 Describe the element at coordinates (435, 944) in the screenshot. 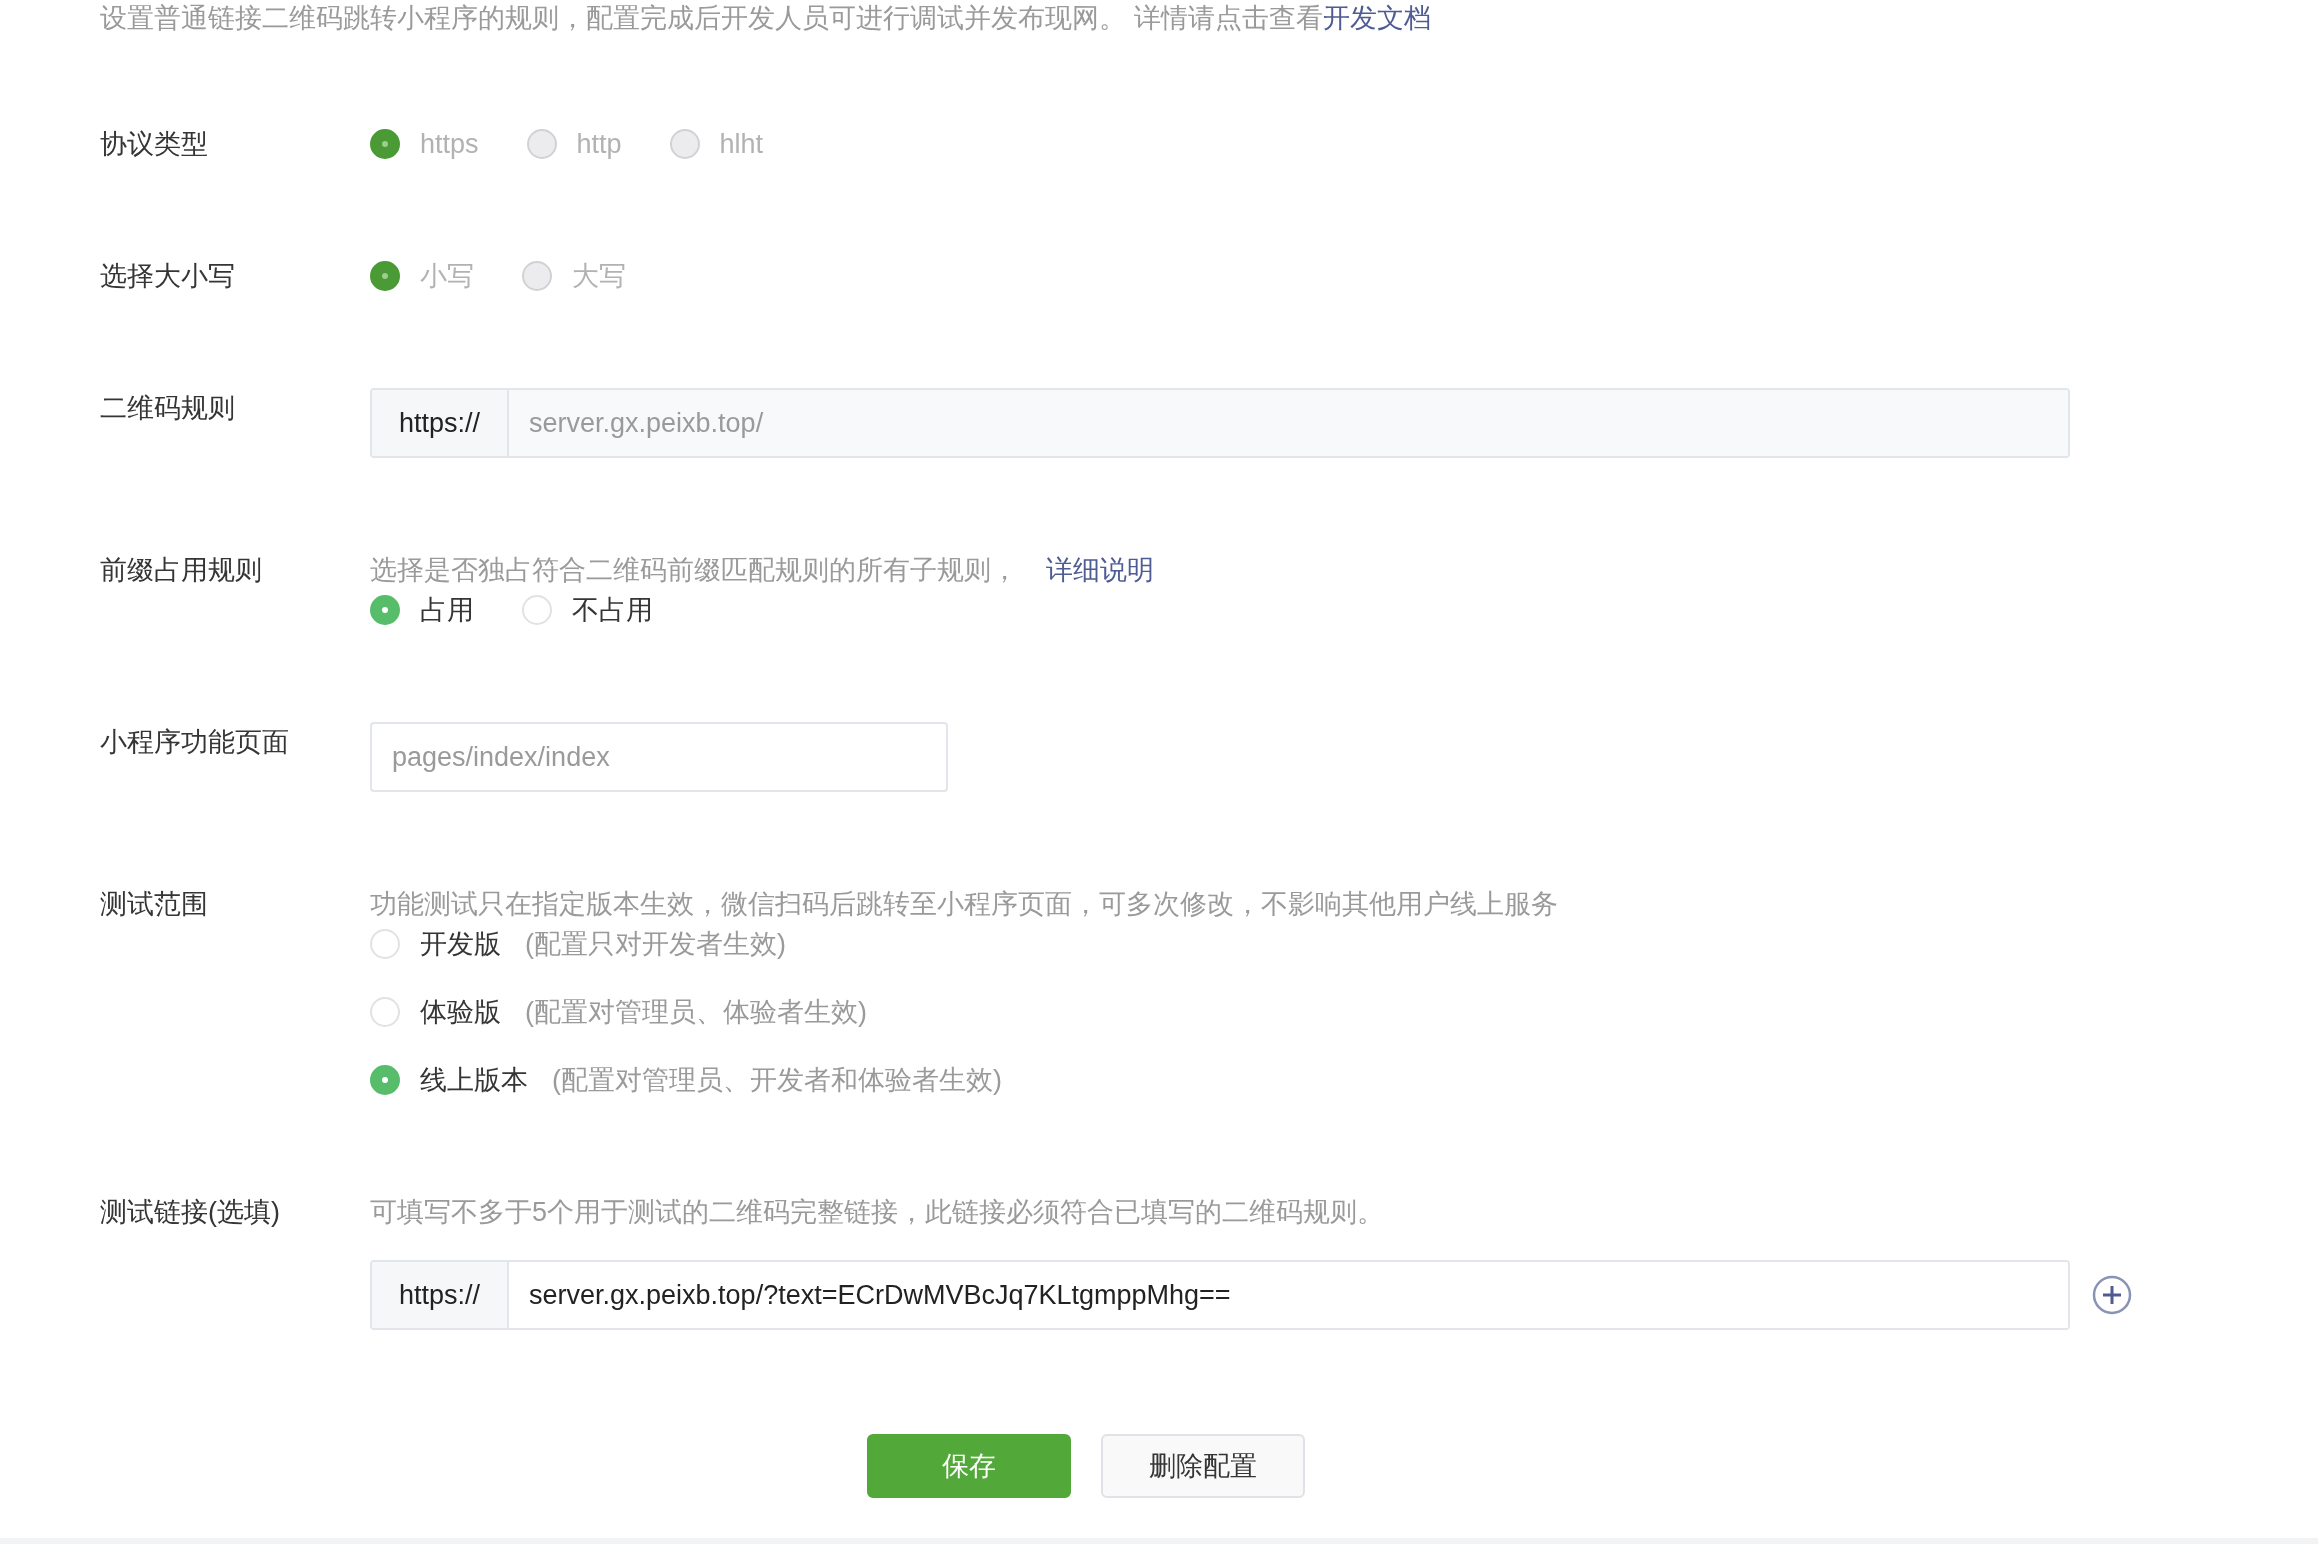

I see `radio-option: 开发版` at that location.